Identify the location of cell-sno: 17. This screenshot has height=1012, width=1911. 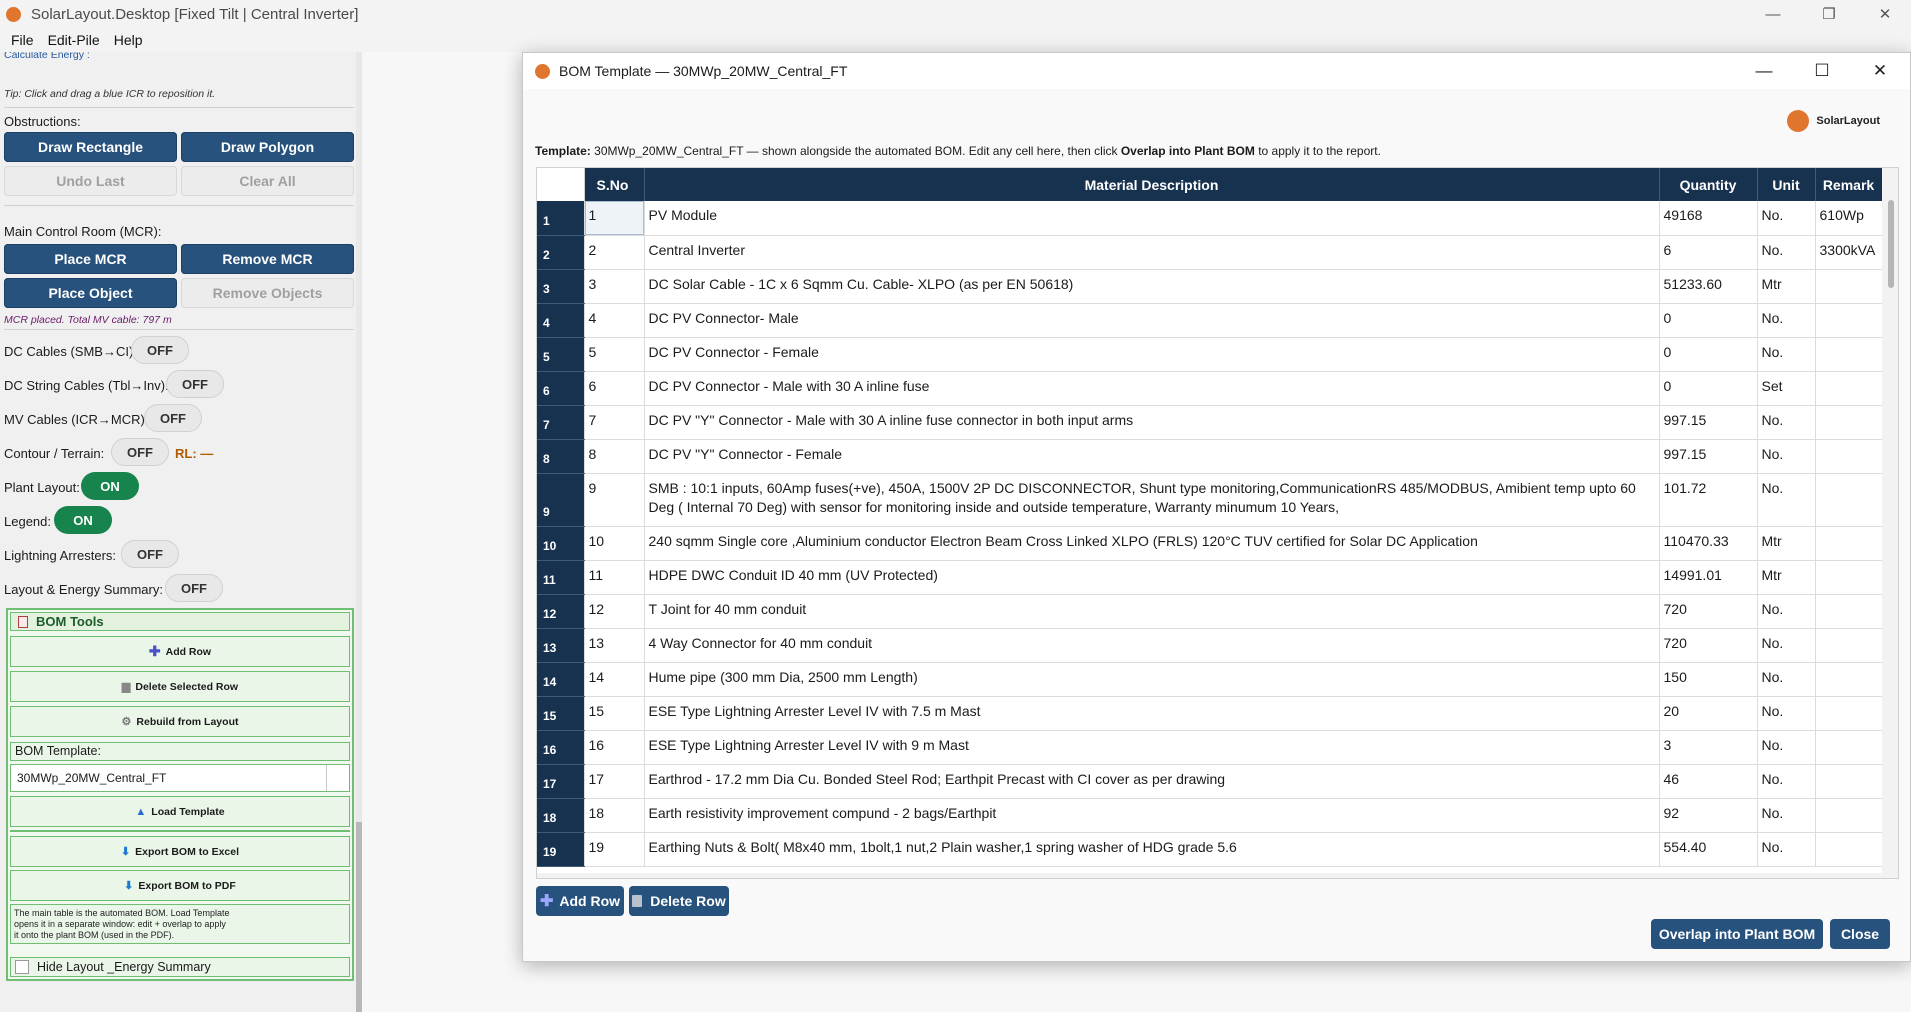
(614, 781).